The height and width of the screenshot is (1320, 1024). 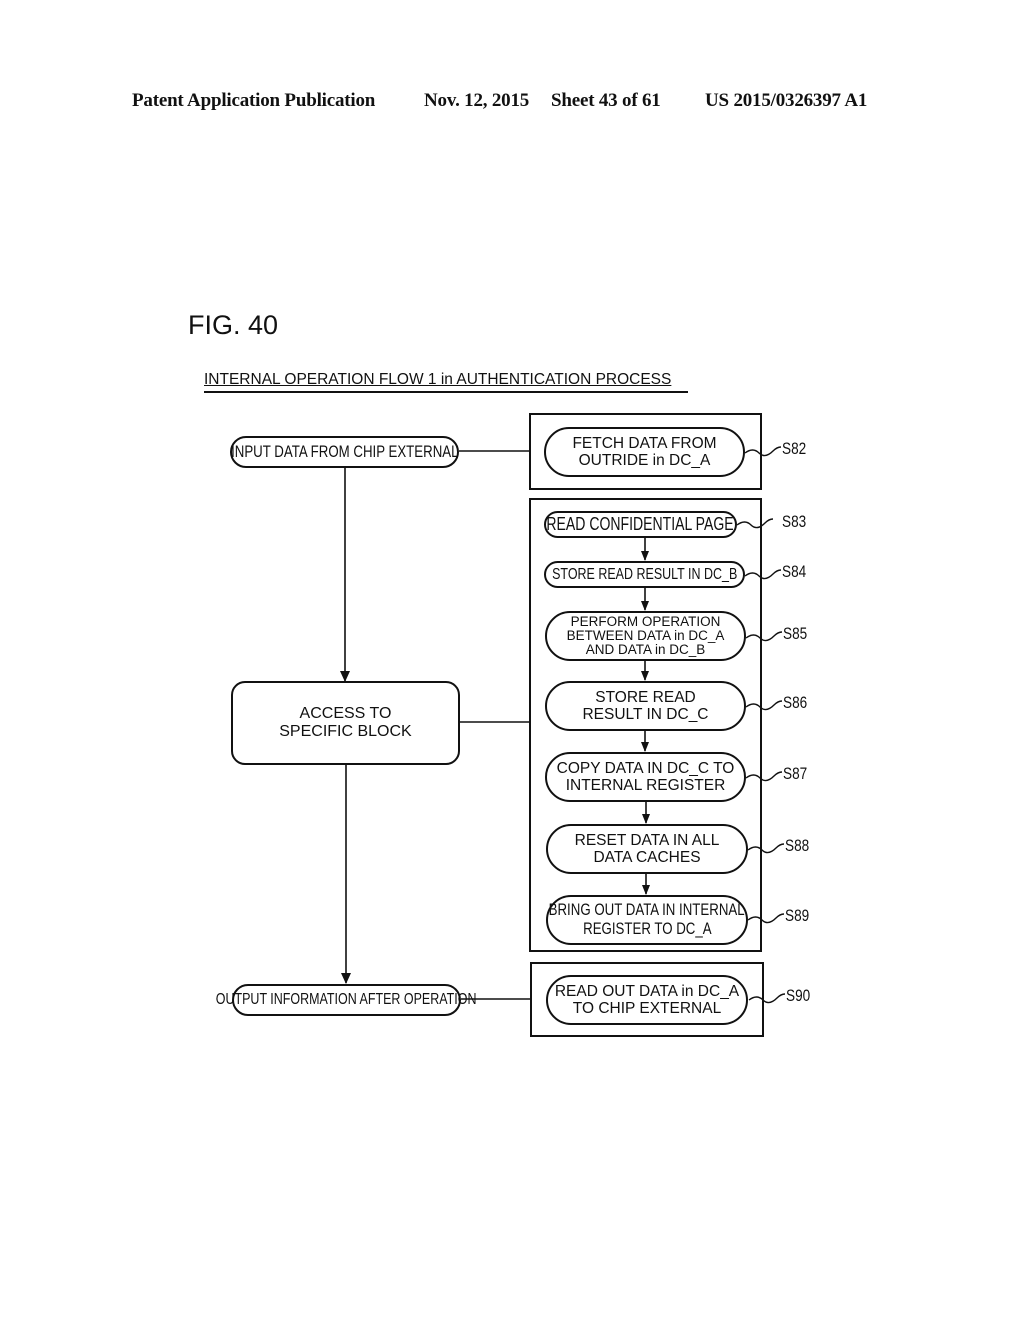 What do you see at coordinates (644, 460) in the screenshot?
I see `step-s82-line2: OUTRIDE in DC_A` at bounding box center [644, 460].